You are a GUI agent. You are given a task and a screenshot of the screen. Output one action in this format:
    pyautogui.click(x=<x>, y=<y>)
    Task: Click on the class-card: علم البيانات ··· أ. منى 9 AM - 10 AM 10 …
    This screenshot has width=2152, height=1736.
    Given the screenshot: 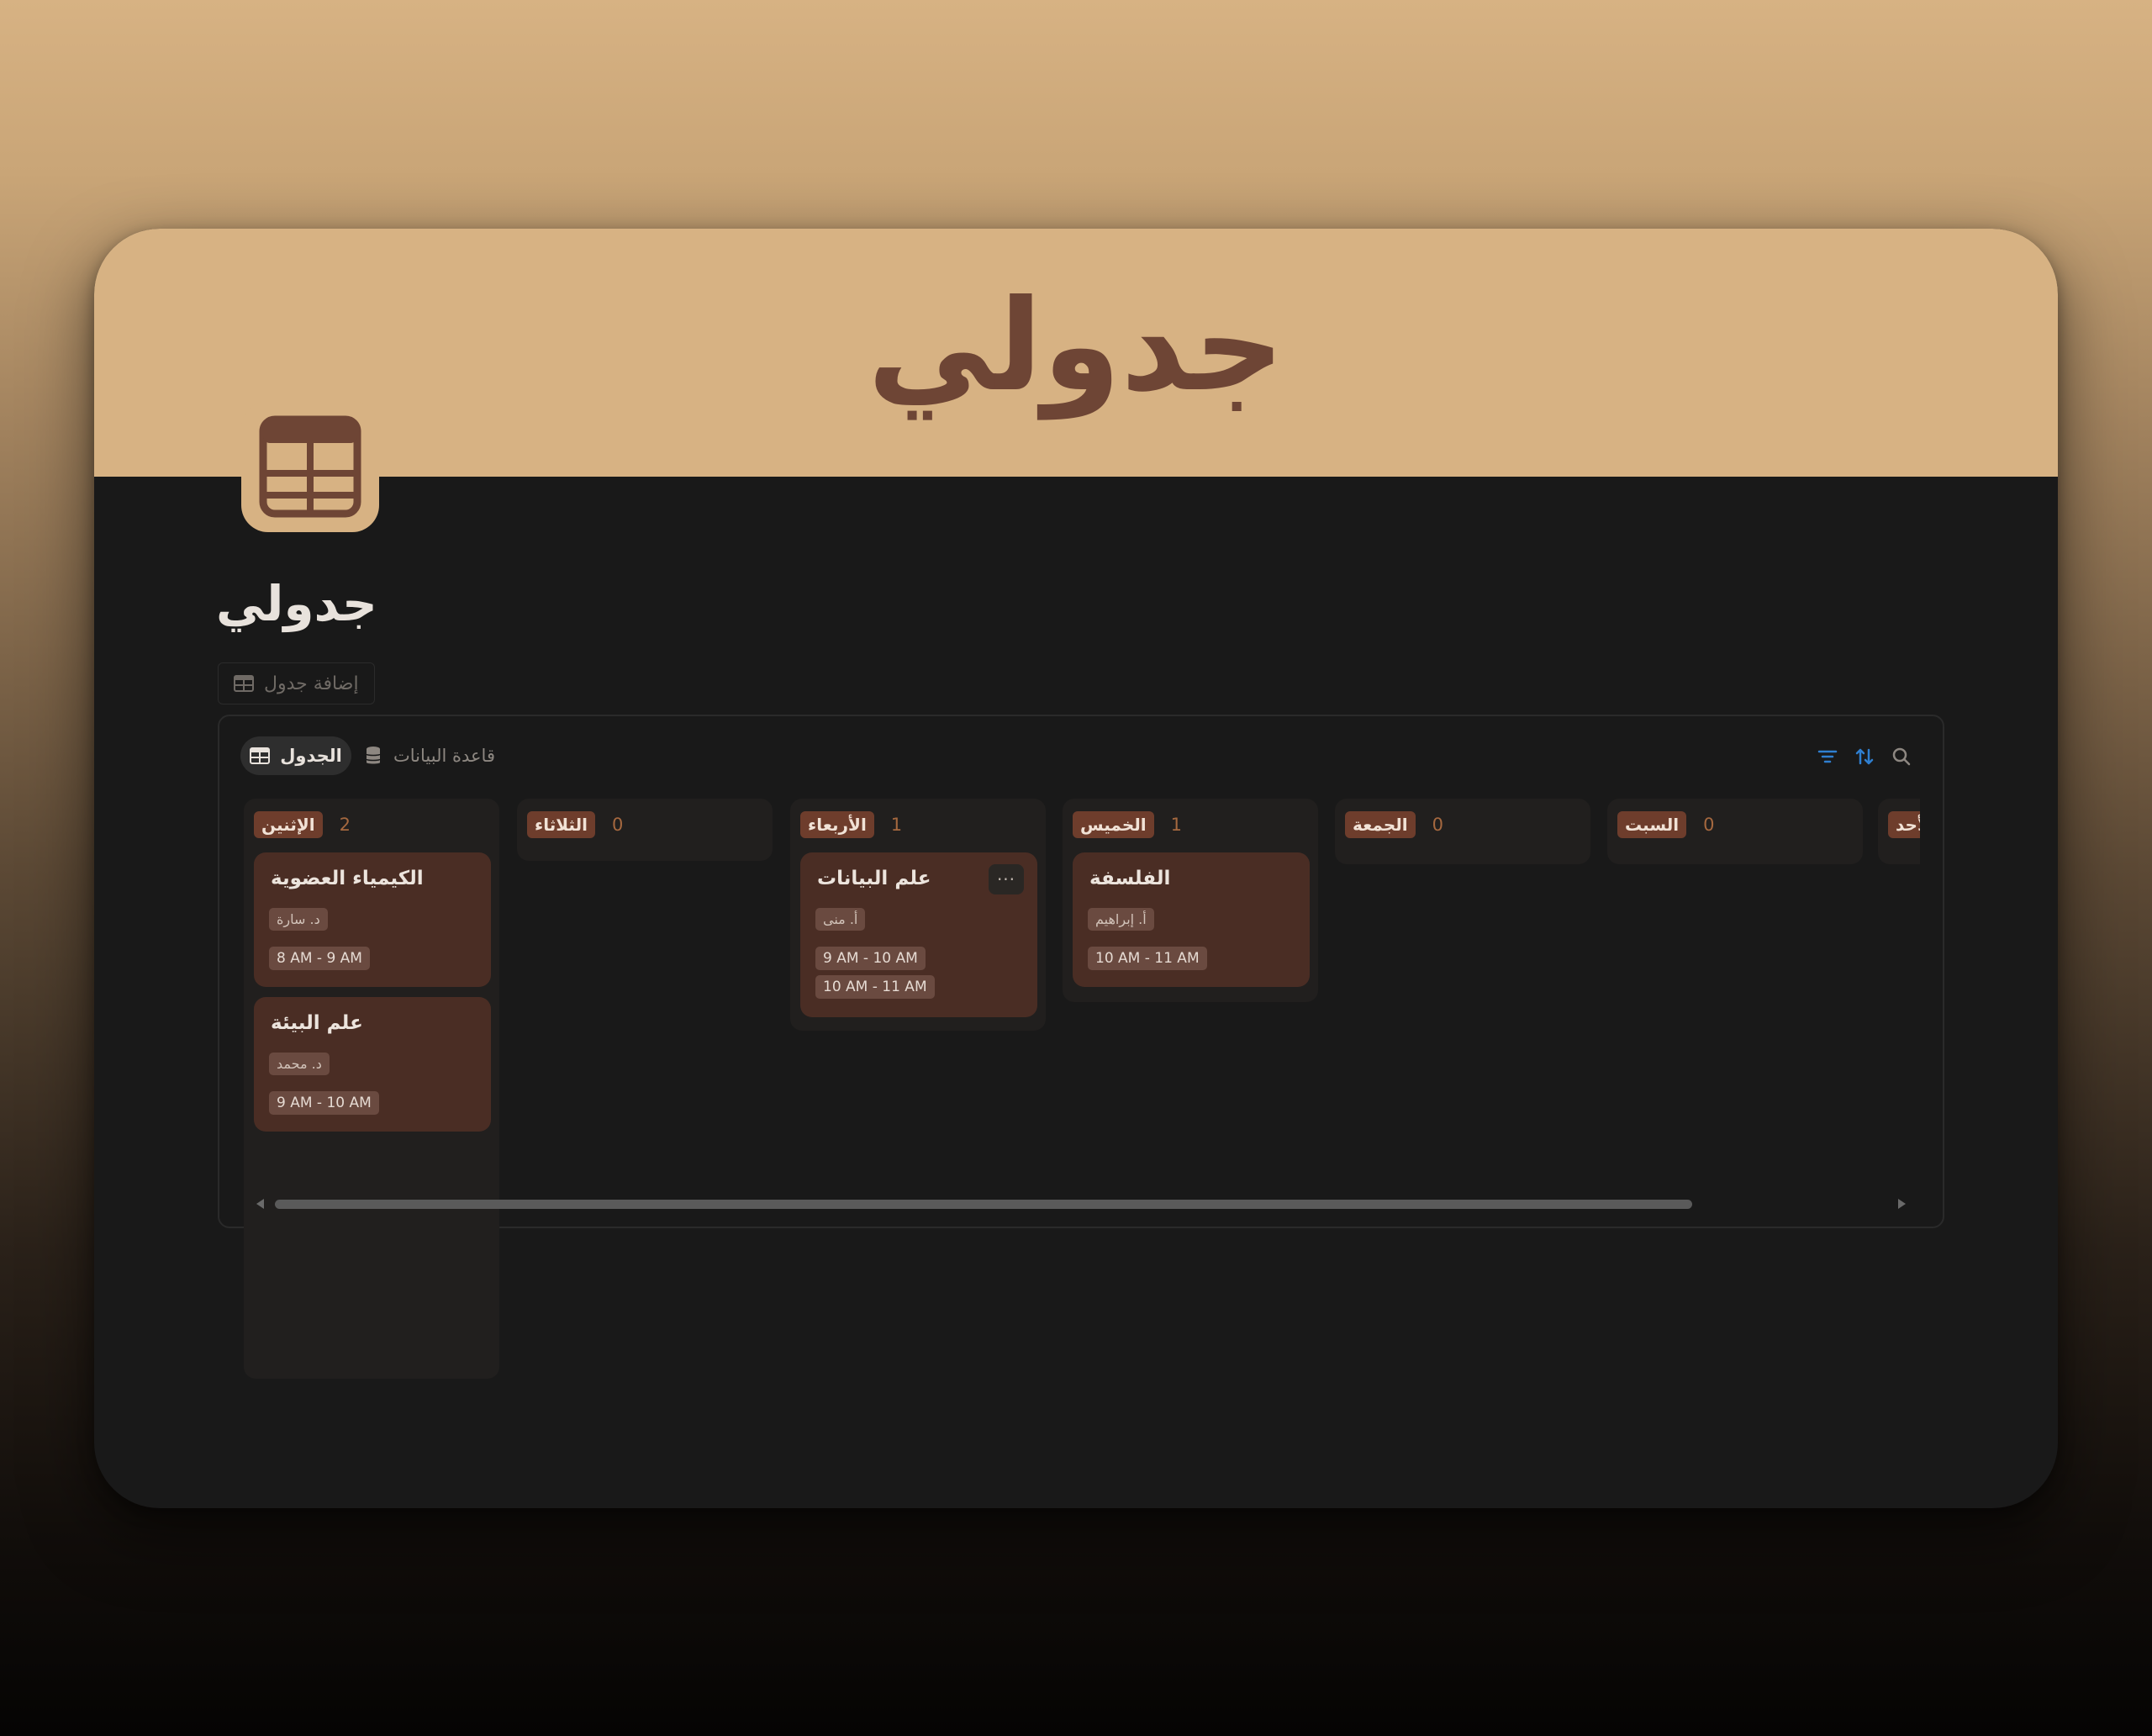 What is the action you would take?
    pyautogui.click(x=919, y=934)
    